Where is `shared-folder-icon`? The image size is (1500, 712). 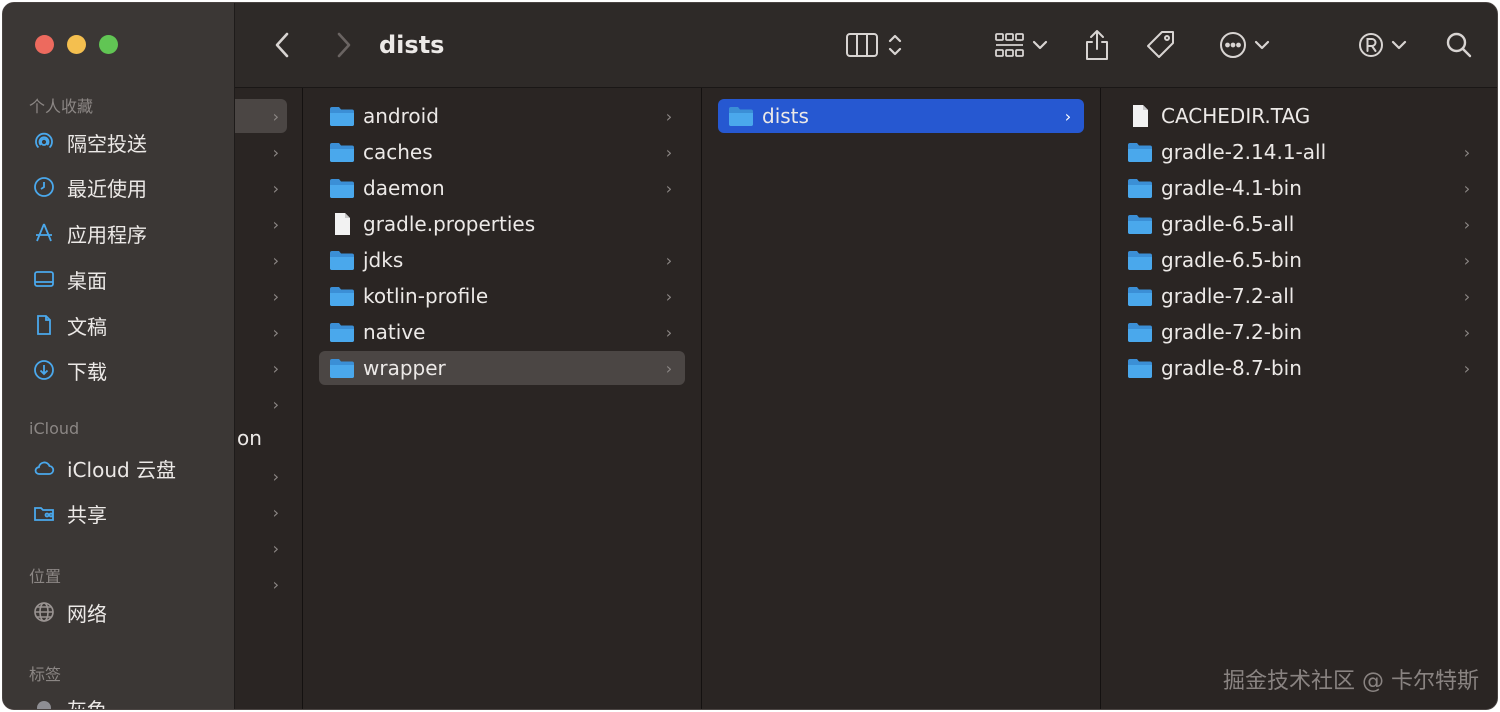
shared-folder-icon is located at coordinates (44, 513).